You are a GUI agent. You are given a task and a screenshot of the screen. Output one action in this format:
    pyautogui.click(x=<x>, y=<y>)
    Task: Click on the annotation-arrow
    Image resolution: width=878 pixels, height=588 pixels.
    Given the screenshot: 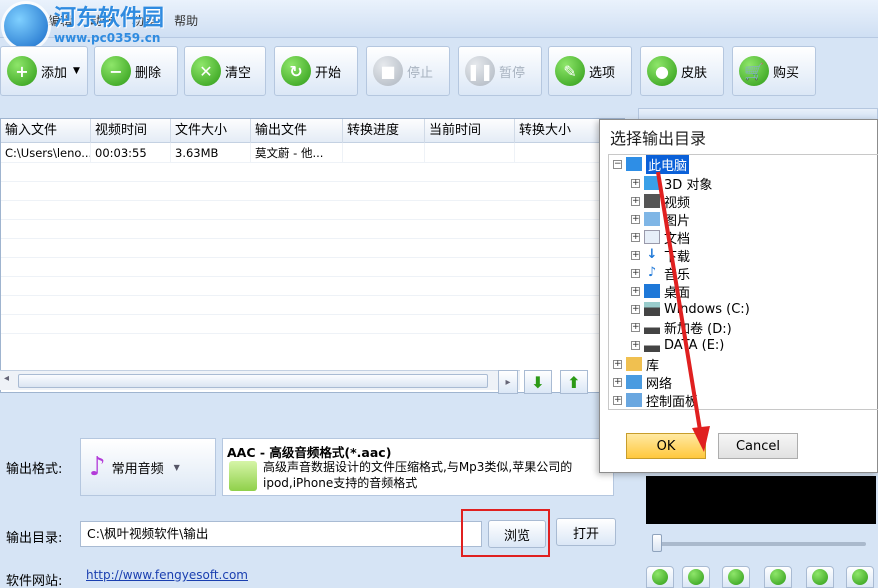 What is the action you would take?
    pyautogui.click(x=683, y=311)
    